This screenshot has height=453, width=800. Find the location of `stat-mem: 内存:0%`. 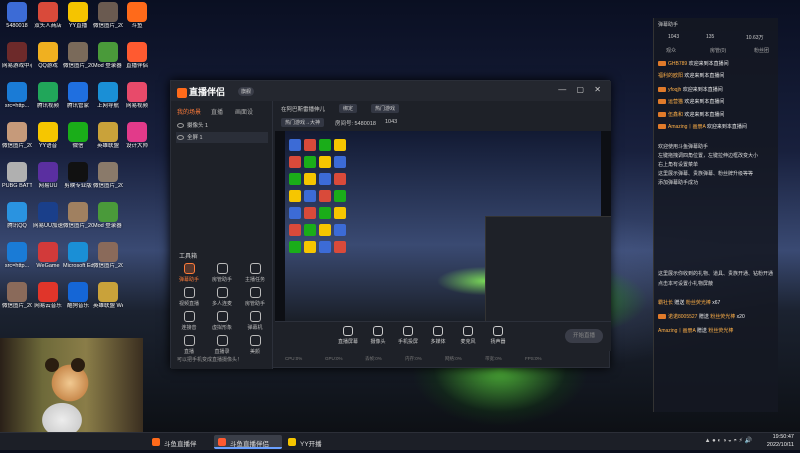

stat-mem: 内存:0% is located at coordinates (413, 358).